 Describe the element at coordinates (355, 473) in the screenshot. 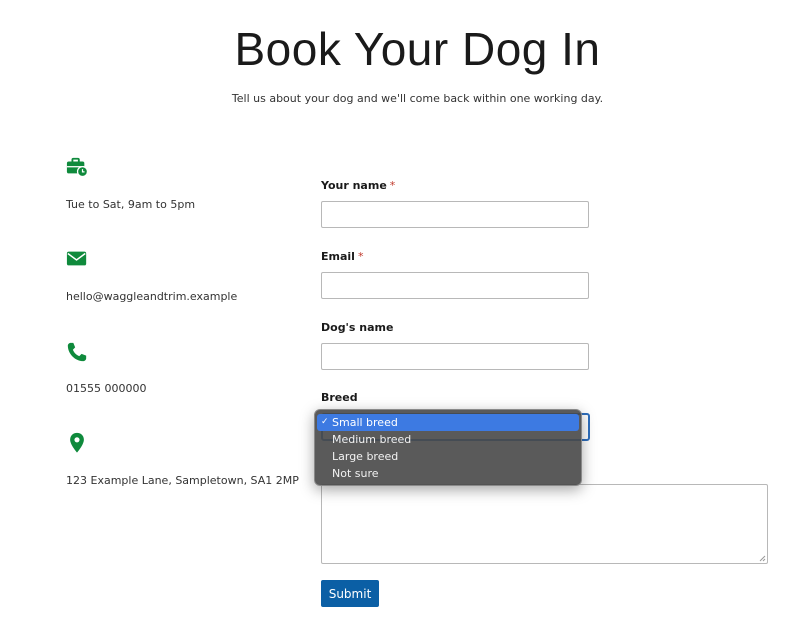

I see `dropdown-option-label: Not sure` at that location.